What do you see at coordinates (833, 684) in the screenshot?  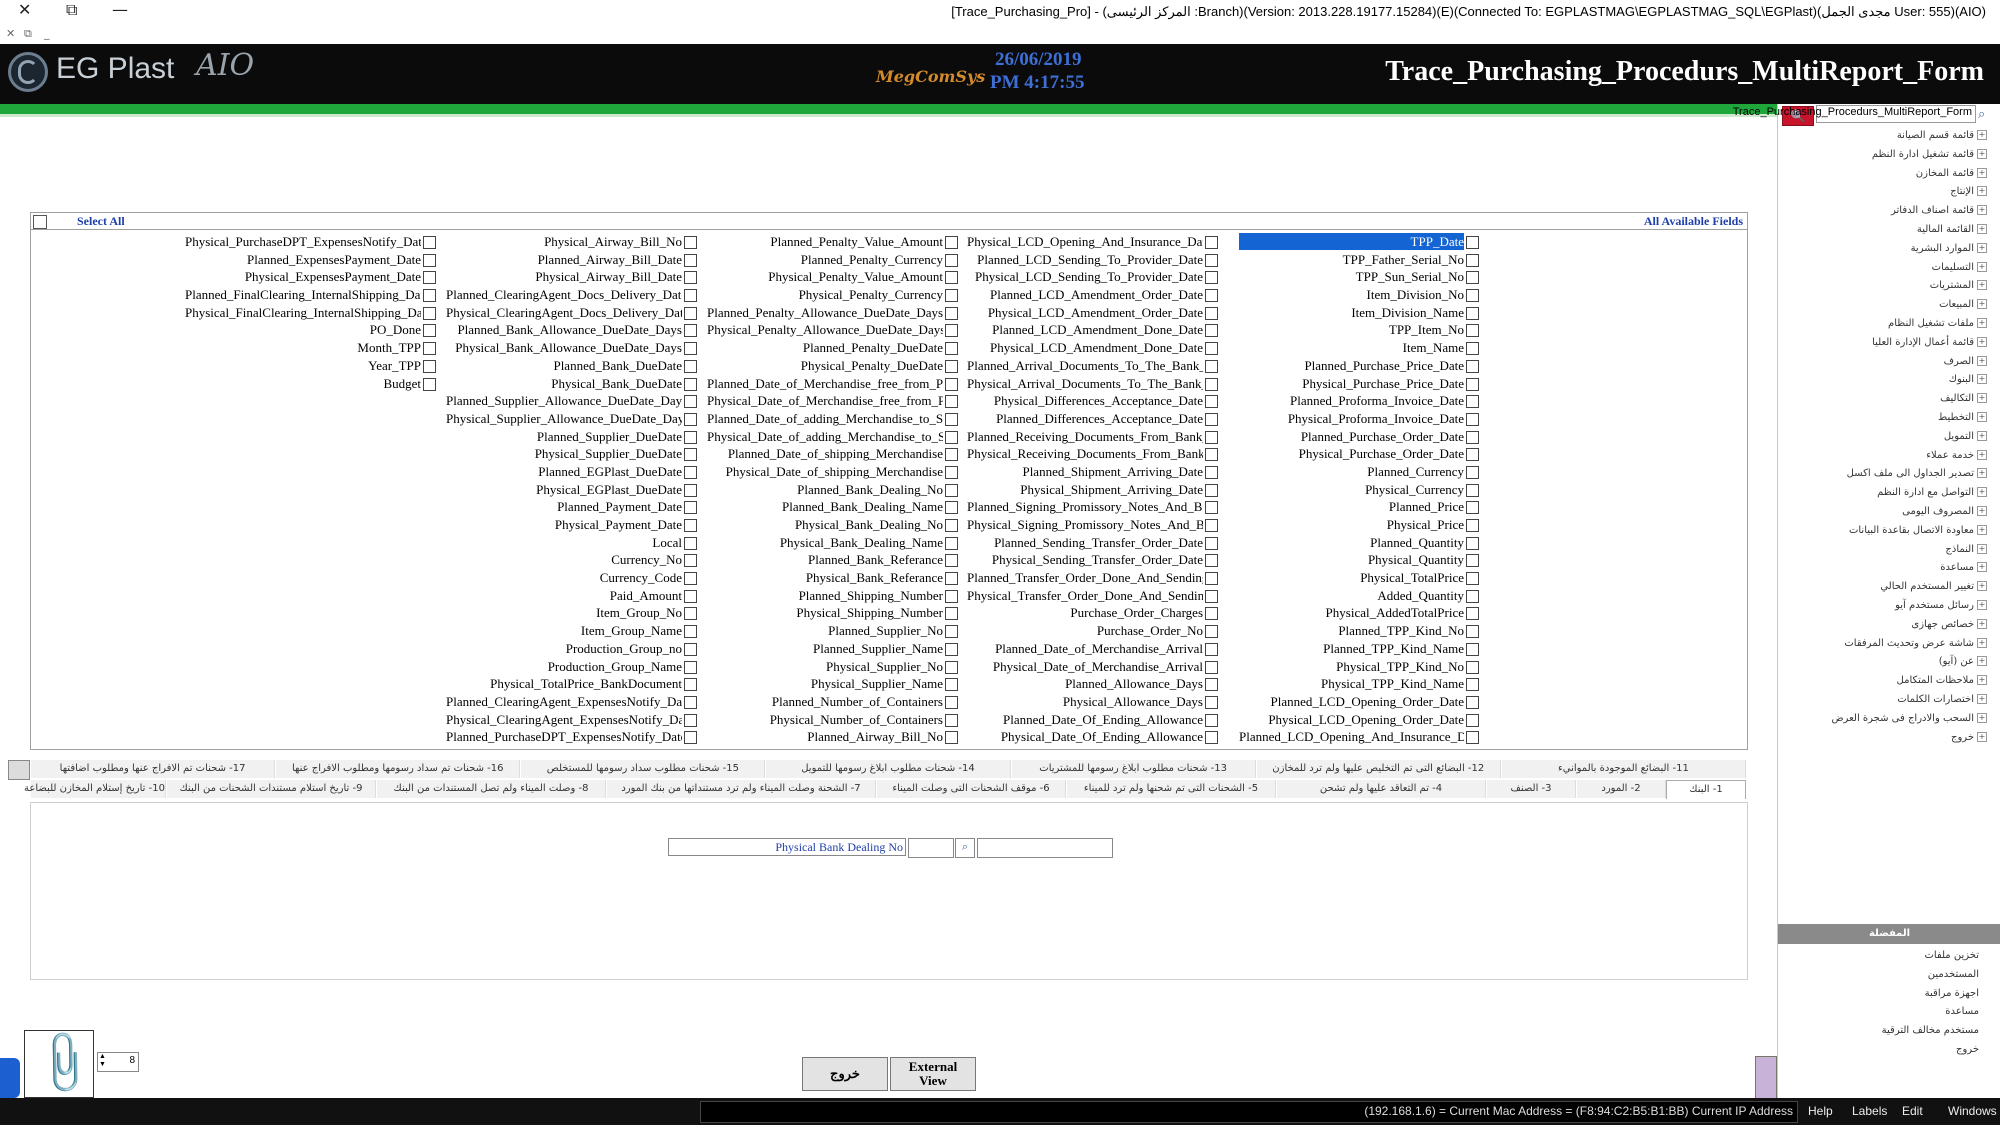 I see `field-row: Physical_Supplier_Name` at bounding box center [833, 684].